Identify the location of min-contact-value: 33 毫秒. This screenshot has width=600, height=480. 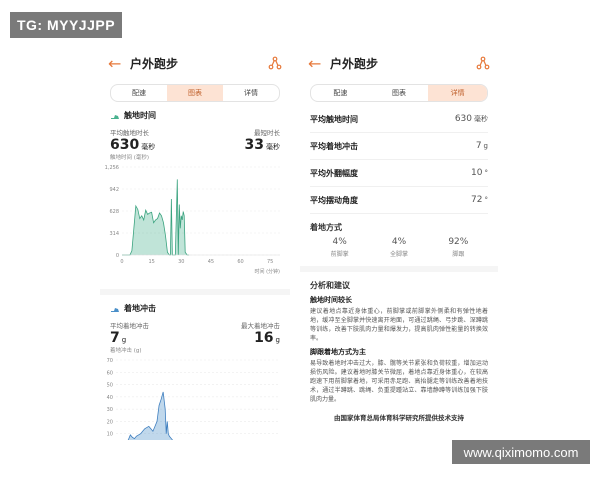
(262, 145).